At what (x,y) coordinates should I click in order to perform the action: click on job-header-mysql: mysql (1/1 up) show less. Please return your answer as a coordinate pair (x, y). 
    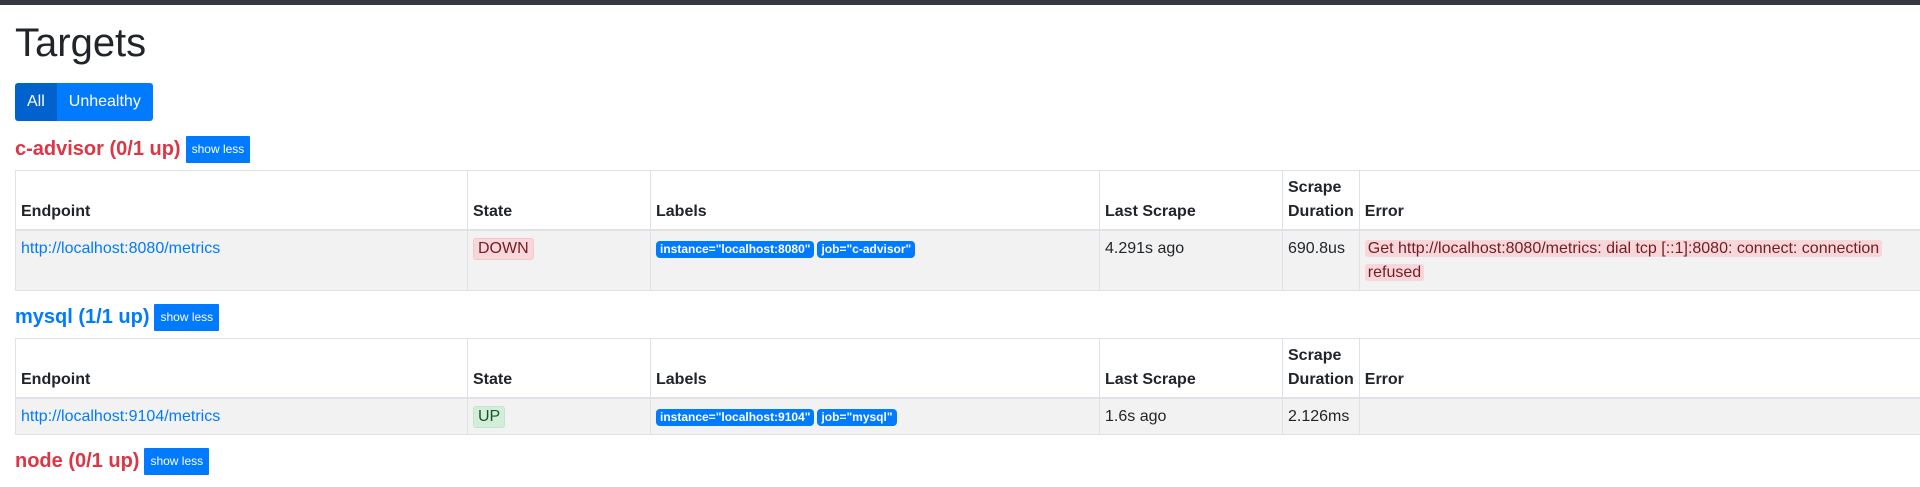
    Looking at the image, I should click on (960, 317).